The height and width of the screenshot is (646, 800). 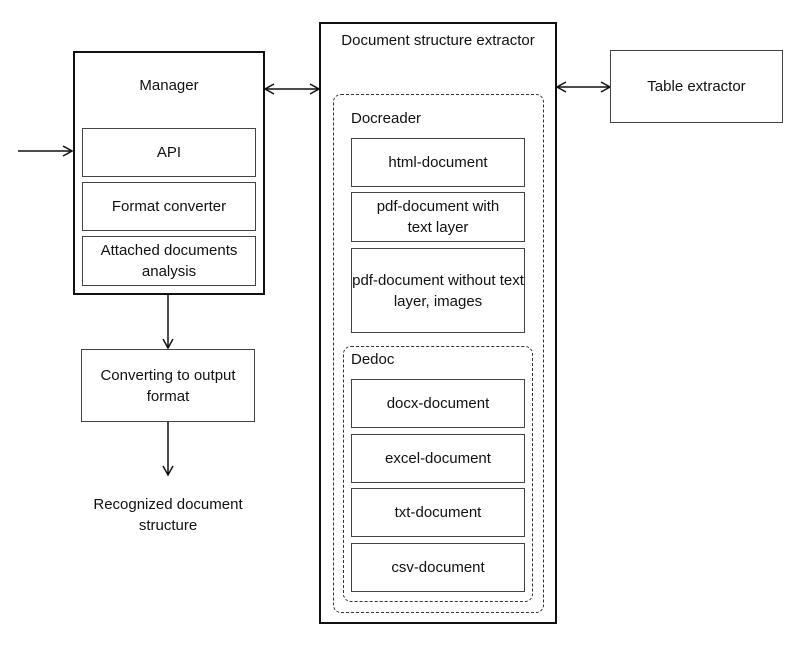 What do you see at coordinates (373, 359) in the screenshot?
I see `dedoc-title: Dedoc` at bounding box center [373, 359].